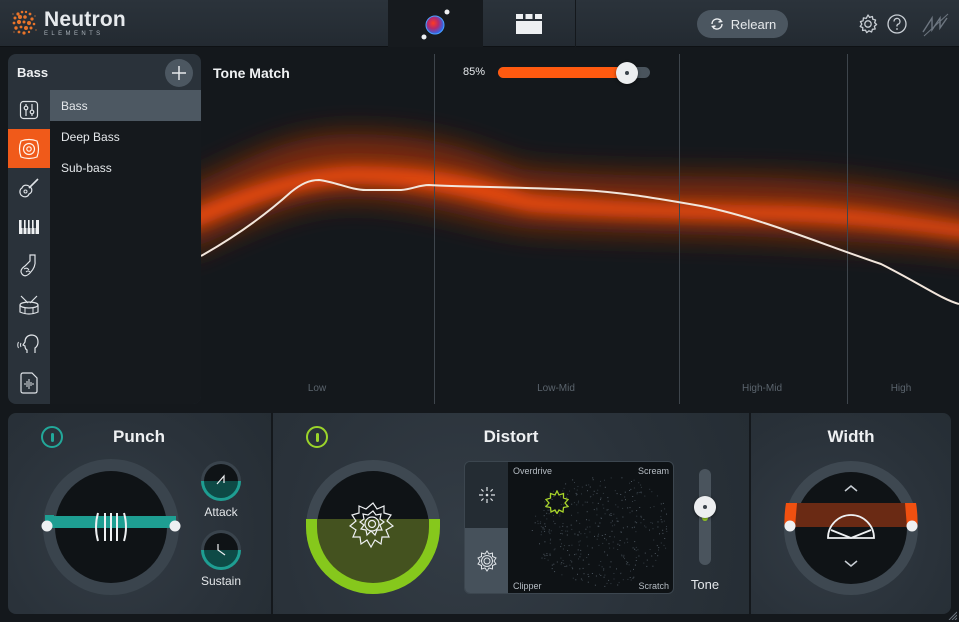 The height and width of the screenshot is (622, 959). I want to click on neutron-logo-icon, so click(24, 22).